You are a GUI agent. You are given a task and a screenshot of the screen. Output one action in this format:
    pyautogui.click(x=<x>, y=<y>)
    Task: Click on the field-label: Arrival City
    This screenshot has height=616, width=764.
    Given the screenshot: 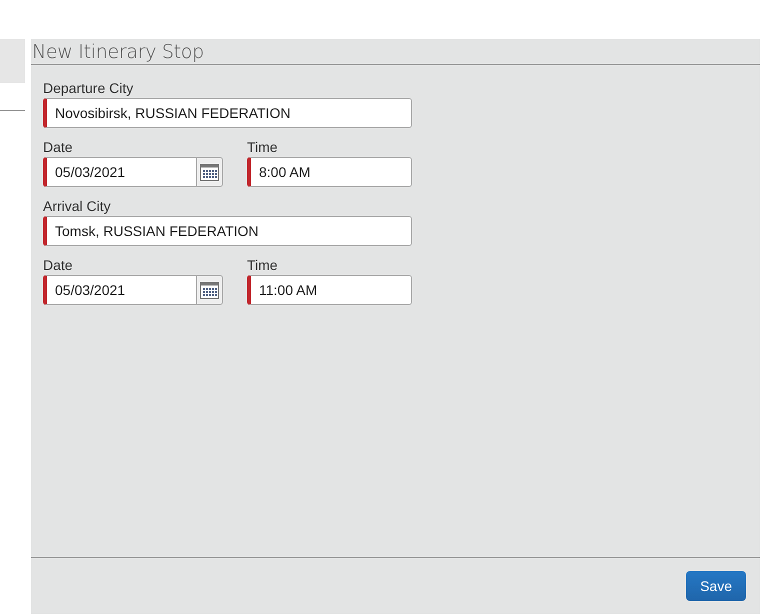 What is the action you would take?
    pyautogui.click(x=77, y=206)
    